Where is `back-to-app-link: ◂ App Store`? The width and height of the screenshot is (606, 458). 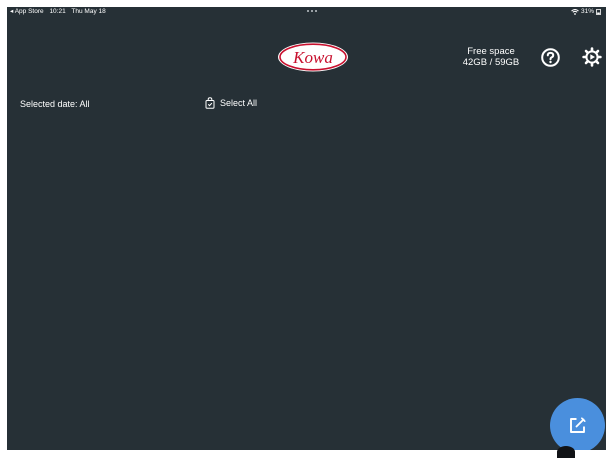 back-to-app-link: ◂ App Store is located at coordinates (27, 11).